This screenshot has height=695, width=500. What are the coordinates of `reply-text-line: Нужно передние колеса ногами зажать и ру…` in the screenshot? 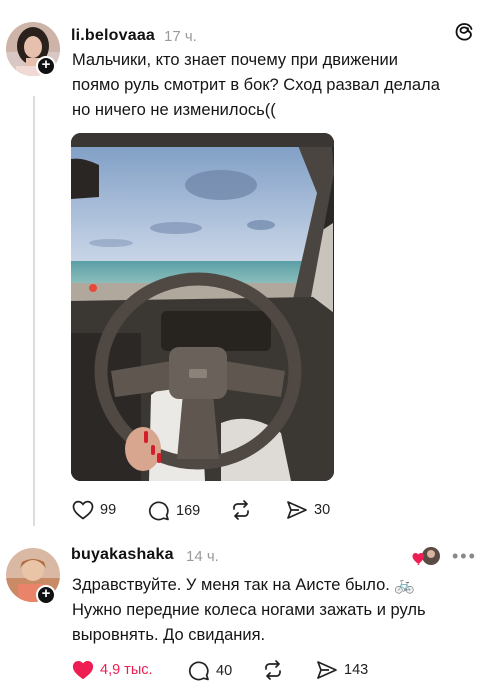 It's located at (249, 610).